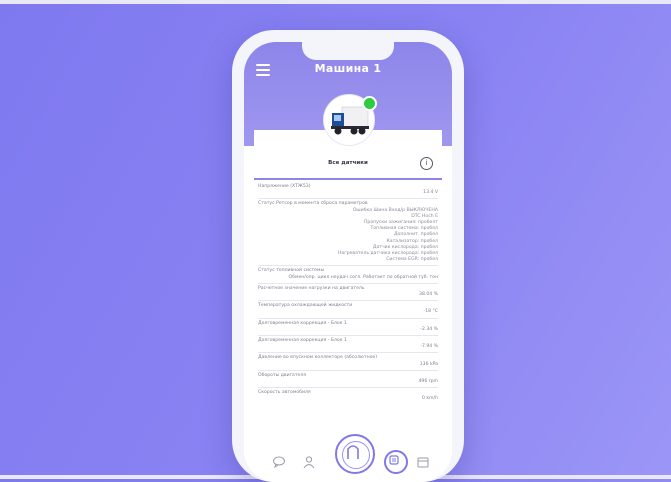 This screenshot has height=482, width=671. Describe the element at coordinates (430, 399) in the screenshot. I see `speed-value: 0 km/h` at that location.